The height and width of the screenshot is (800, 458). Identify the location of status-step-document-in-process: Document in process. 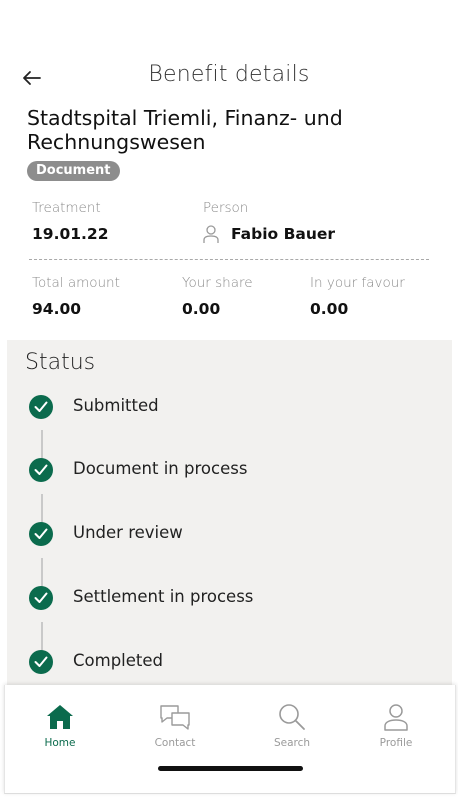
(229, 470).